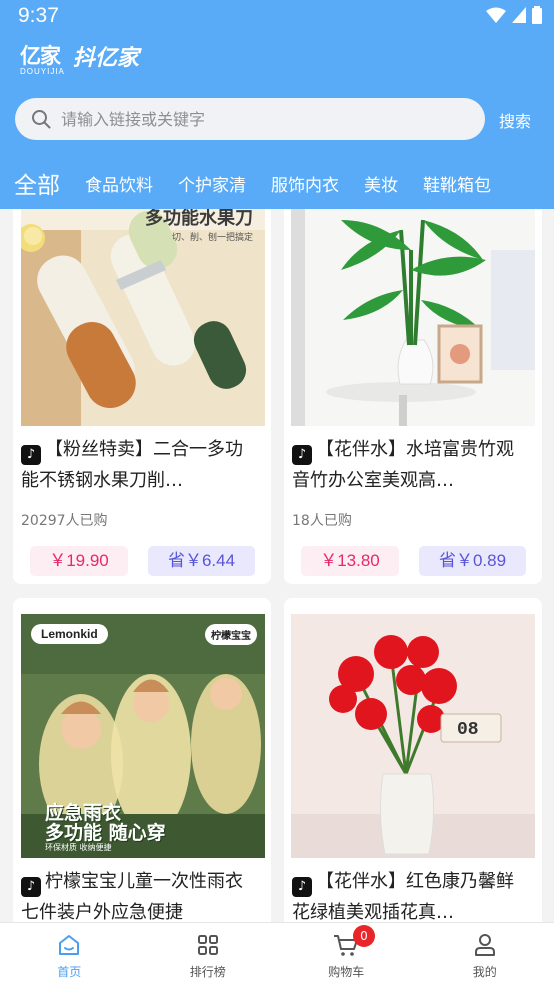 The width and height of the screenshot is (554, 984). Describe the element at coordinates (322, 521) in the screenshot. I see `sold-count: 18人已购` at that location.